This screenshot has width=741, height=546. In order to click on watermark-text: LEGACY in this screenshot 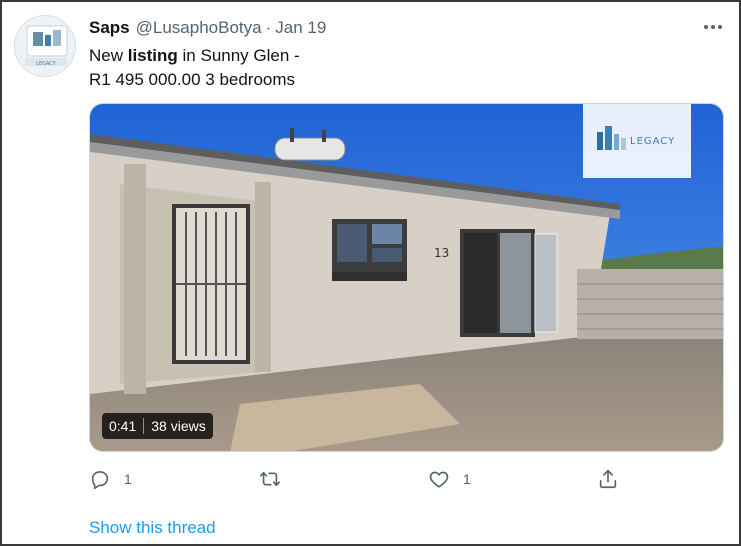, I will do `click(653, 141)`.